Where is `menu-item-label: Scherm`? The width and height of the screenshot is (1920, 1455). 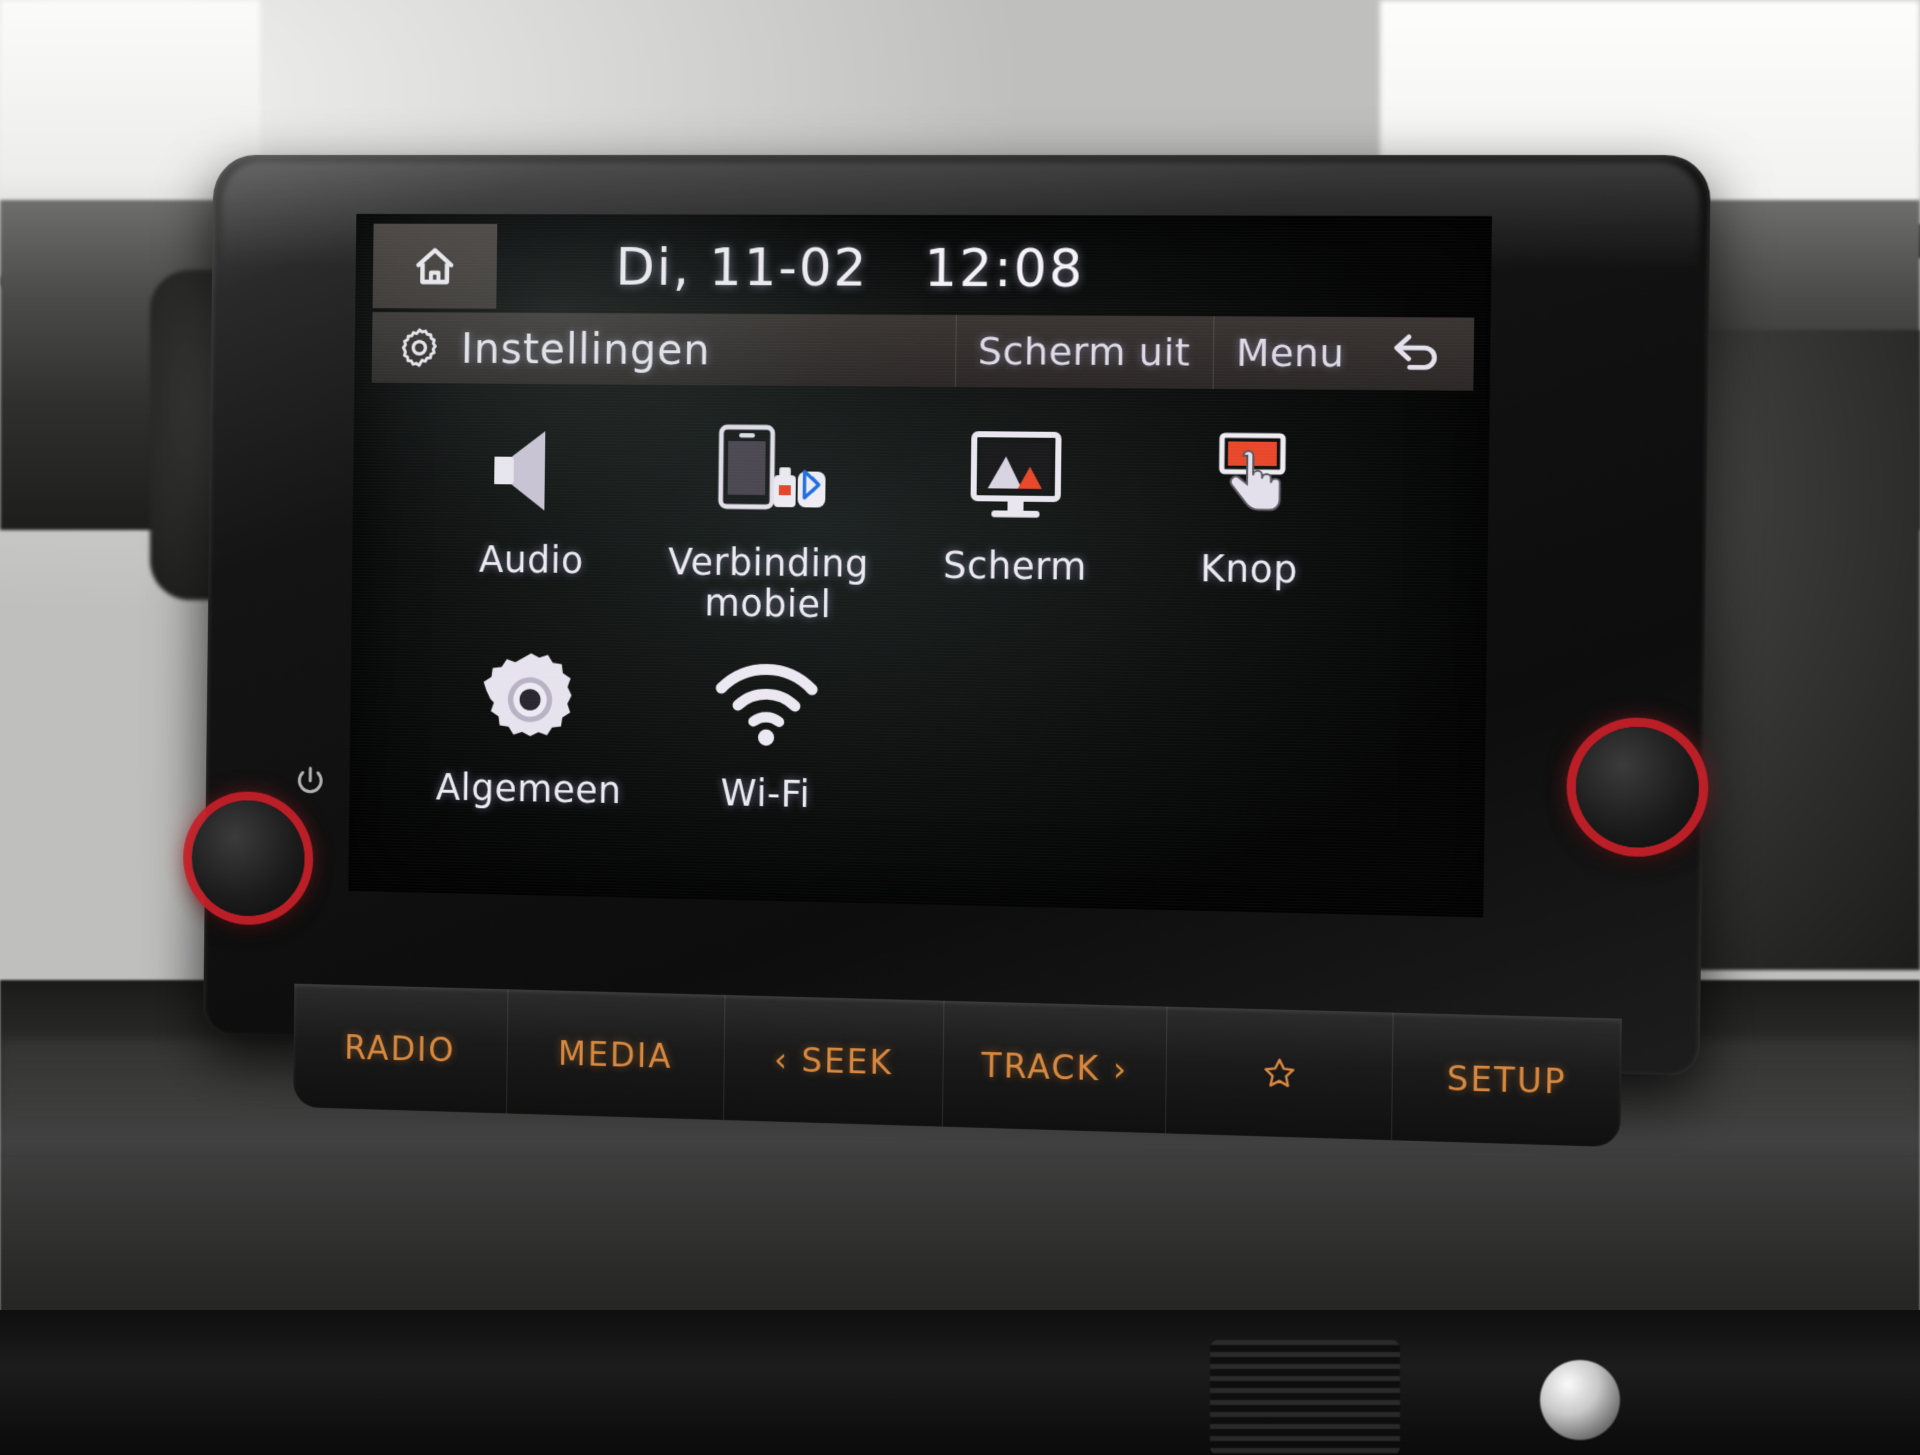
menu-item-label: Scherm is located at coordinates (1015, 566).